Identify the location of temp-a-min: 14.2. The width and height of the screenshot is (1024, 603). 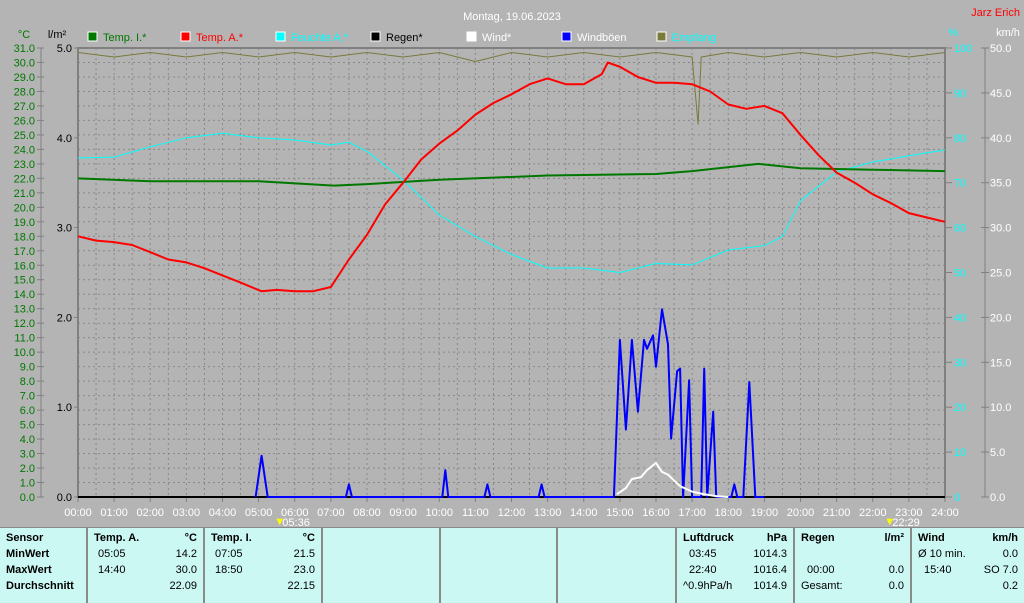
(186, 554).